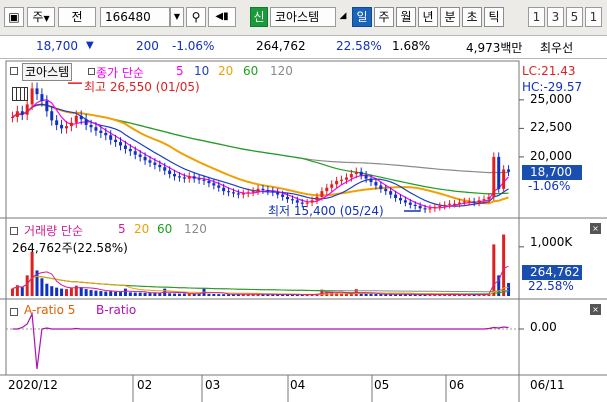 The height and width of the screenshot is (402, 607). Describe the element at coordinates (20, 94) in the screenshot. I see `data-table-icon` at that location.